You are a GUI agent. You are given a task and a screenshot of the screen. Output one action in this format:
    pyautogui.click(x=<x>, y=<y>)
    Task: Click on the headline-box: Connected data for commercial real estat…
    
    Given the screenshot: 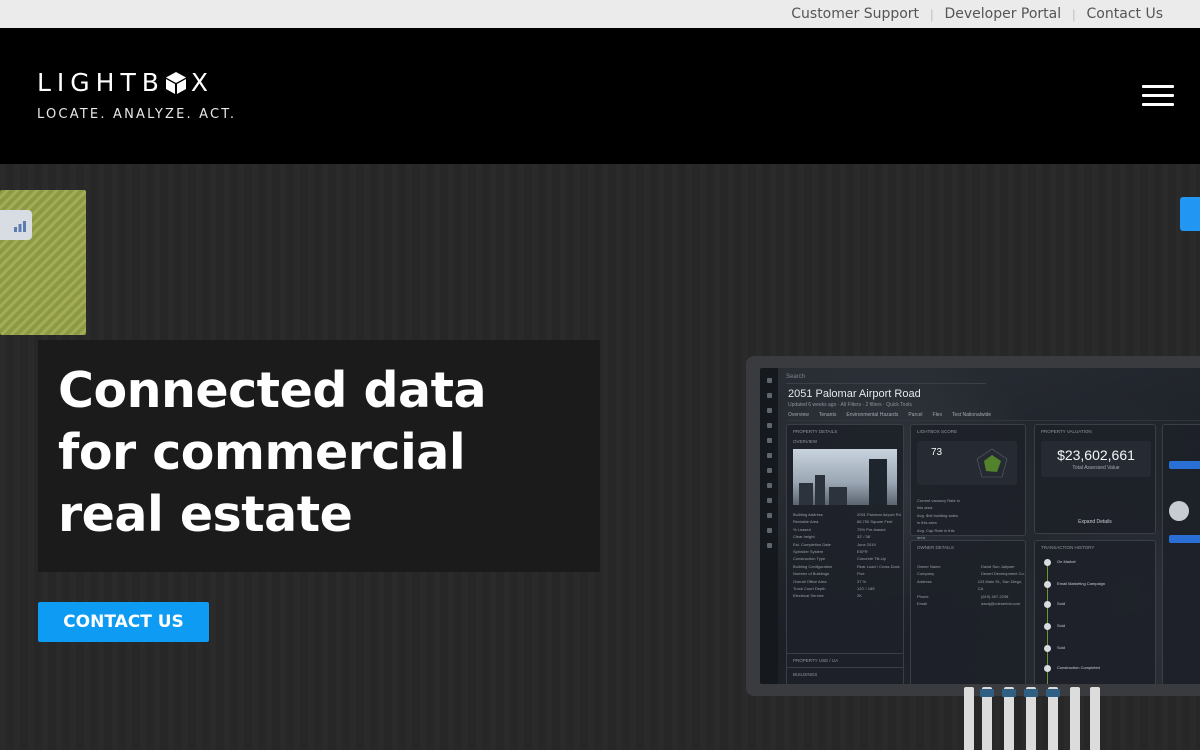 What is the action you would take?
    pyautogui.click(x=319, y=456)
    